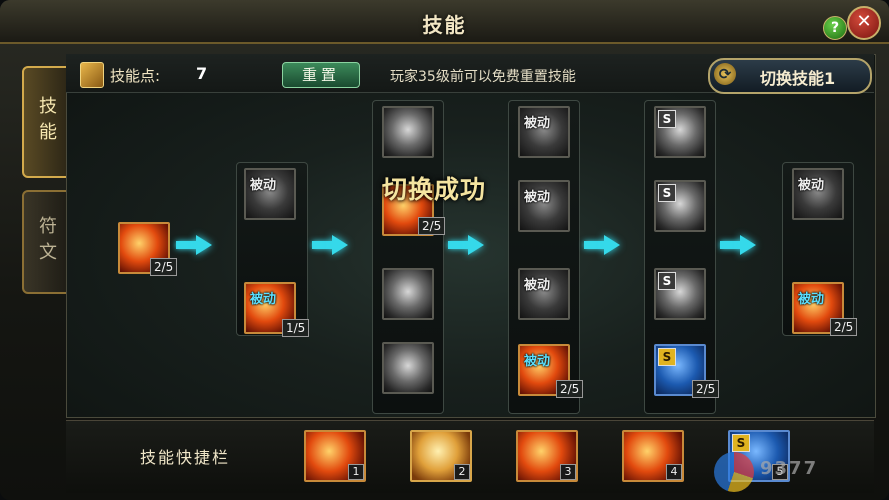  Describe the element at coordinates (335, 456) in the screenshot. I see `quickbar-slot-1: 1` at that location.